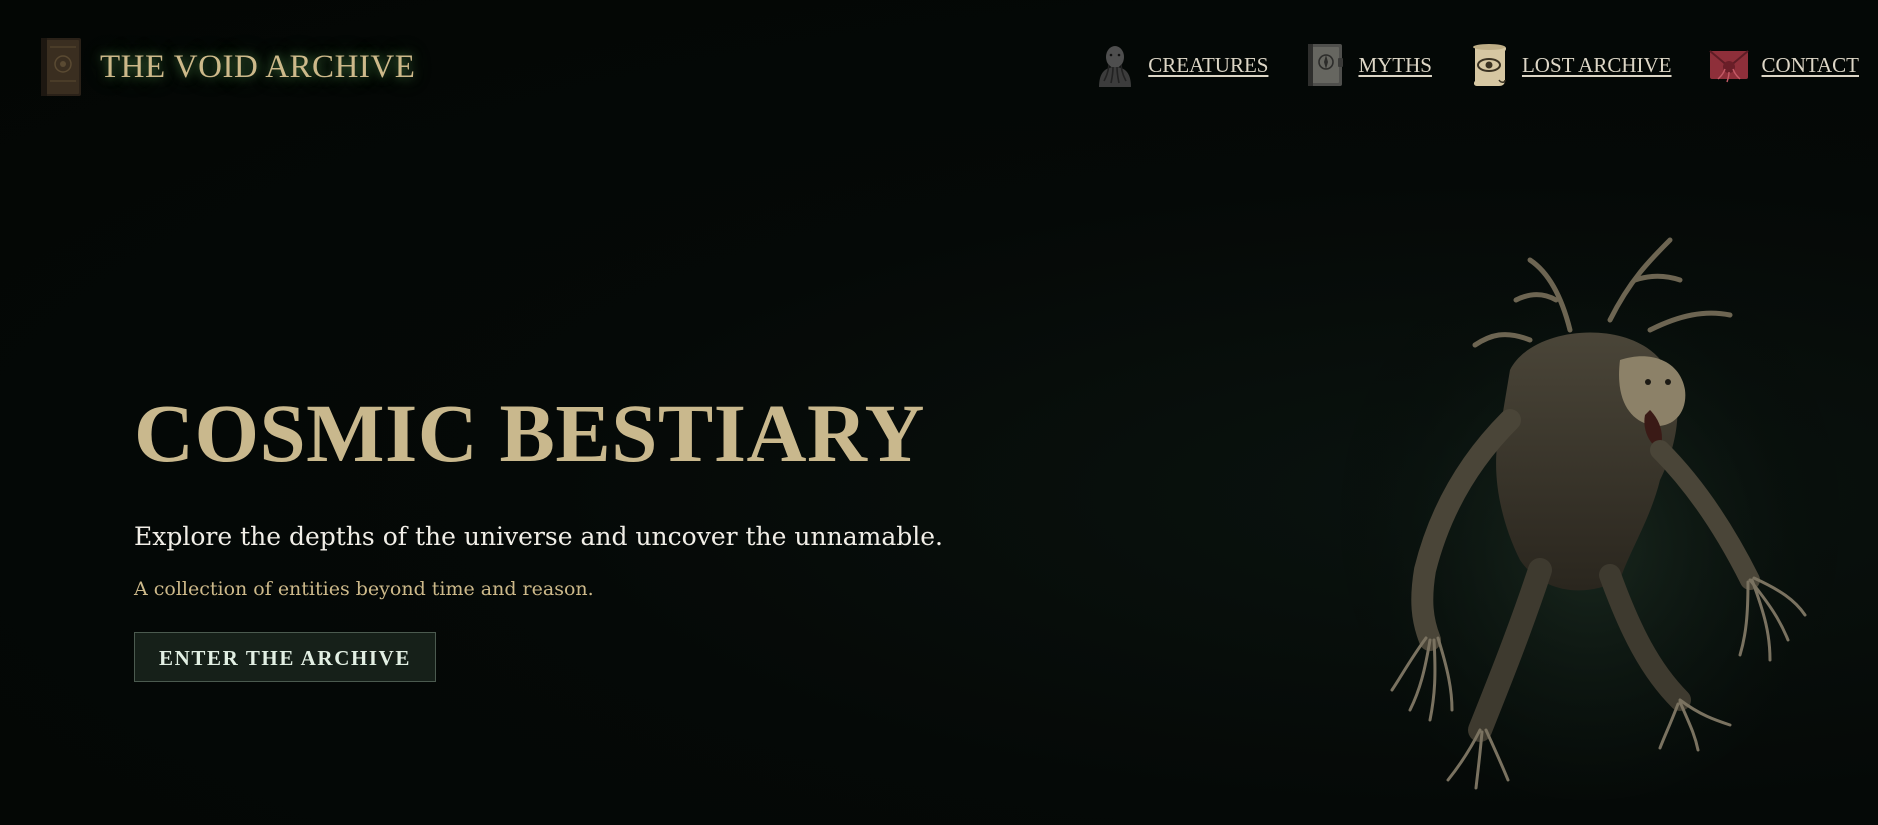 This screenshot has width=1878, height=825. I want to click on book-icon, so click(61, 67).